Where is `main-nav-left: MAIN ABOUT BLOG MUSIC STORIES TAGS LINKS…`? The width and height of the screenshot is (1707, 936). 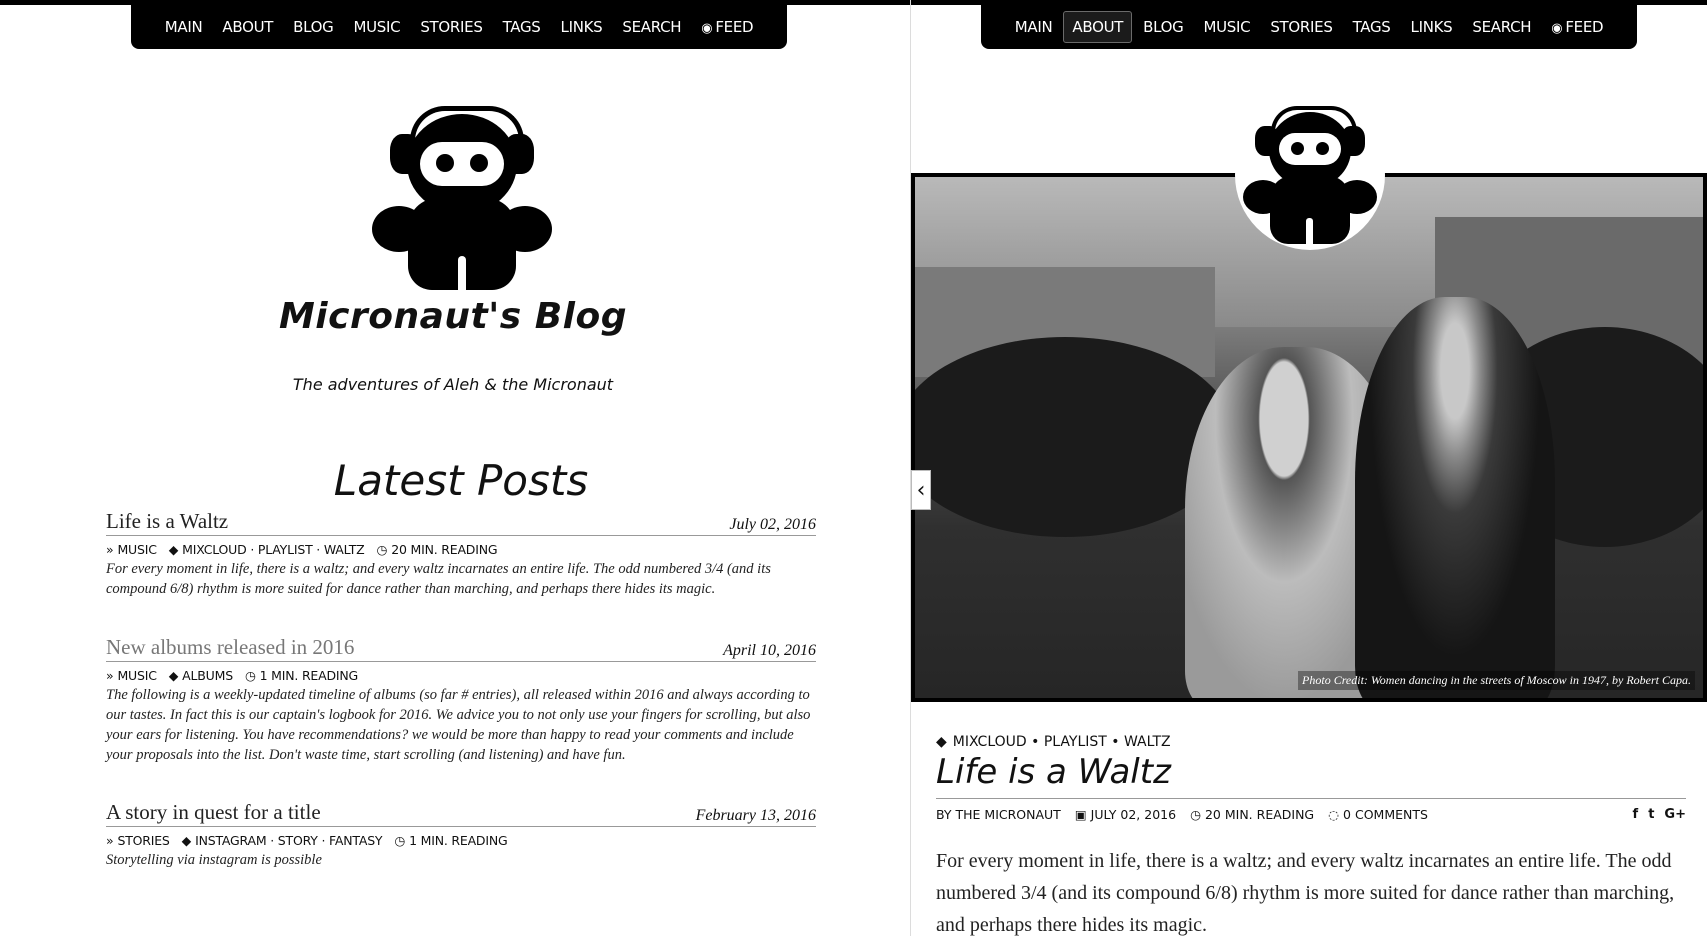 main-nav-left: MAIN ABOUT BLOG MUSIC STORIES TAGS LINKS… is located at coordinates (459, 27).